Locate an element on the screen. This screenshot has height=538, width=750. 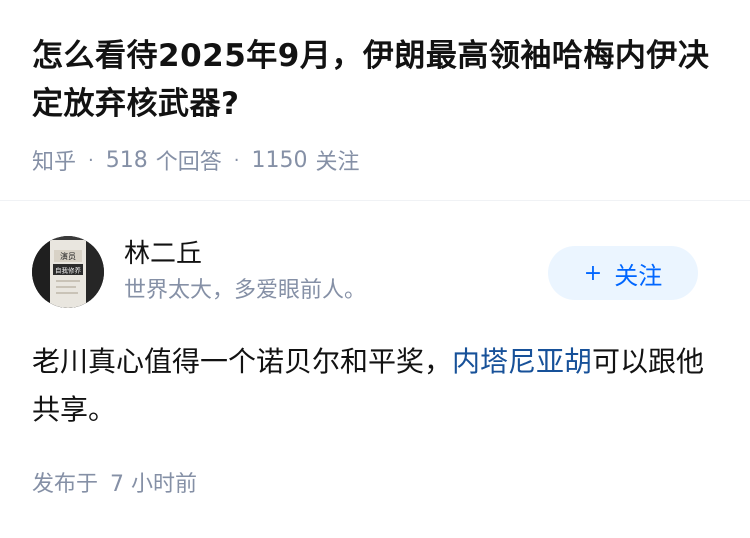
question-meta: 知乎 · 518 个回答 · 1150 关注 is located at coordinates (196, 160).